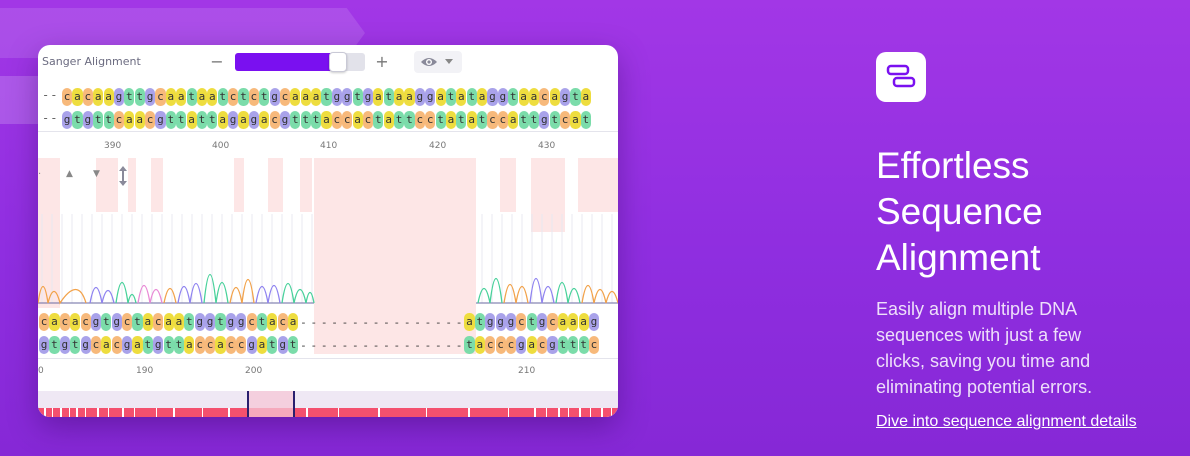 The width and height of the screenshot is (1190, 456). I want to click on zoom-slider-thumb, so click(338, 62).